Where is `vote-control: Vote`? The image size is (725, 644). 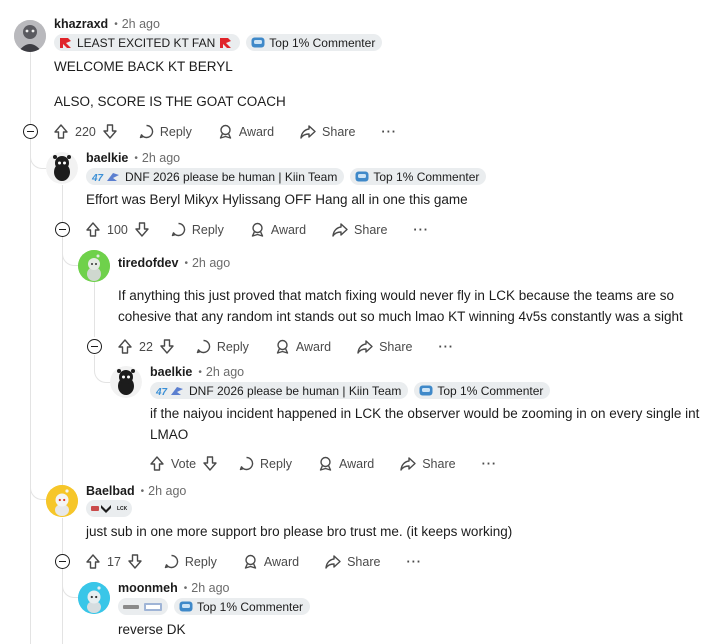
vote-control: Vote is located at coordinates (183, 463).